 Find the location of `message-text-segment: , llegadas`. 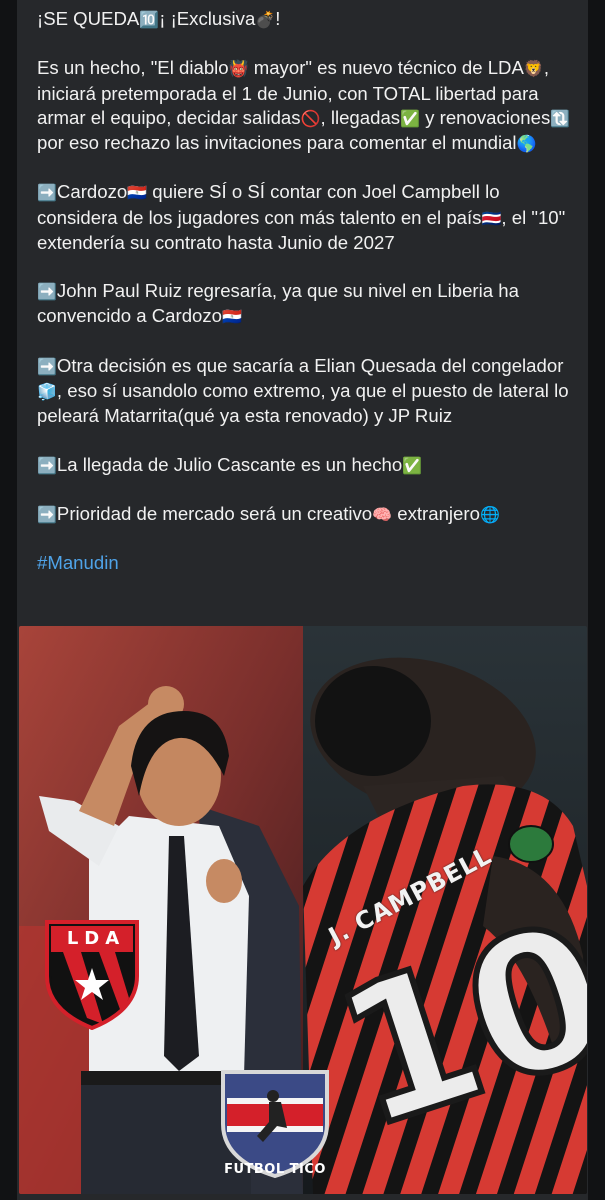

message-text-segment: , llegadas is located at coordinates (360, 117).